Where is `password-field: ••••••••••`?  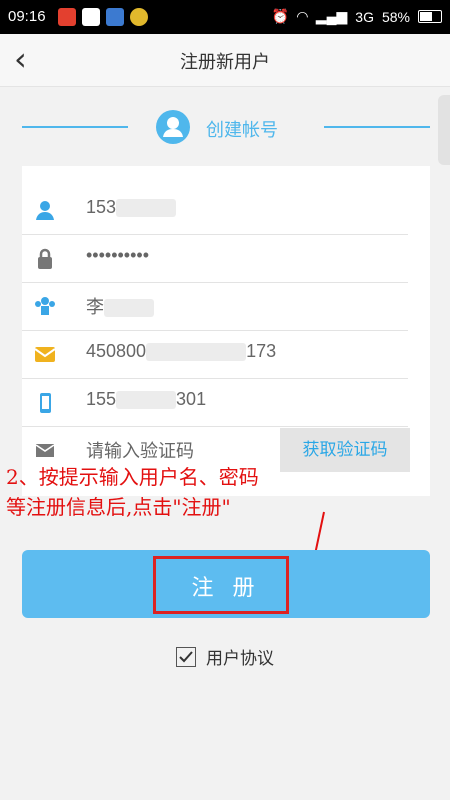 password-field: •••••••••• is located at coordinates (117, 255).